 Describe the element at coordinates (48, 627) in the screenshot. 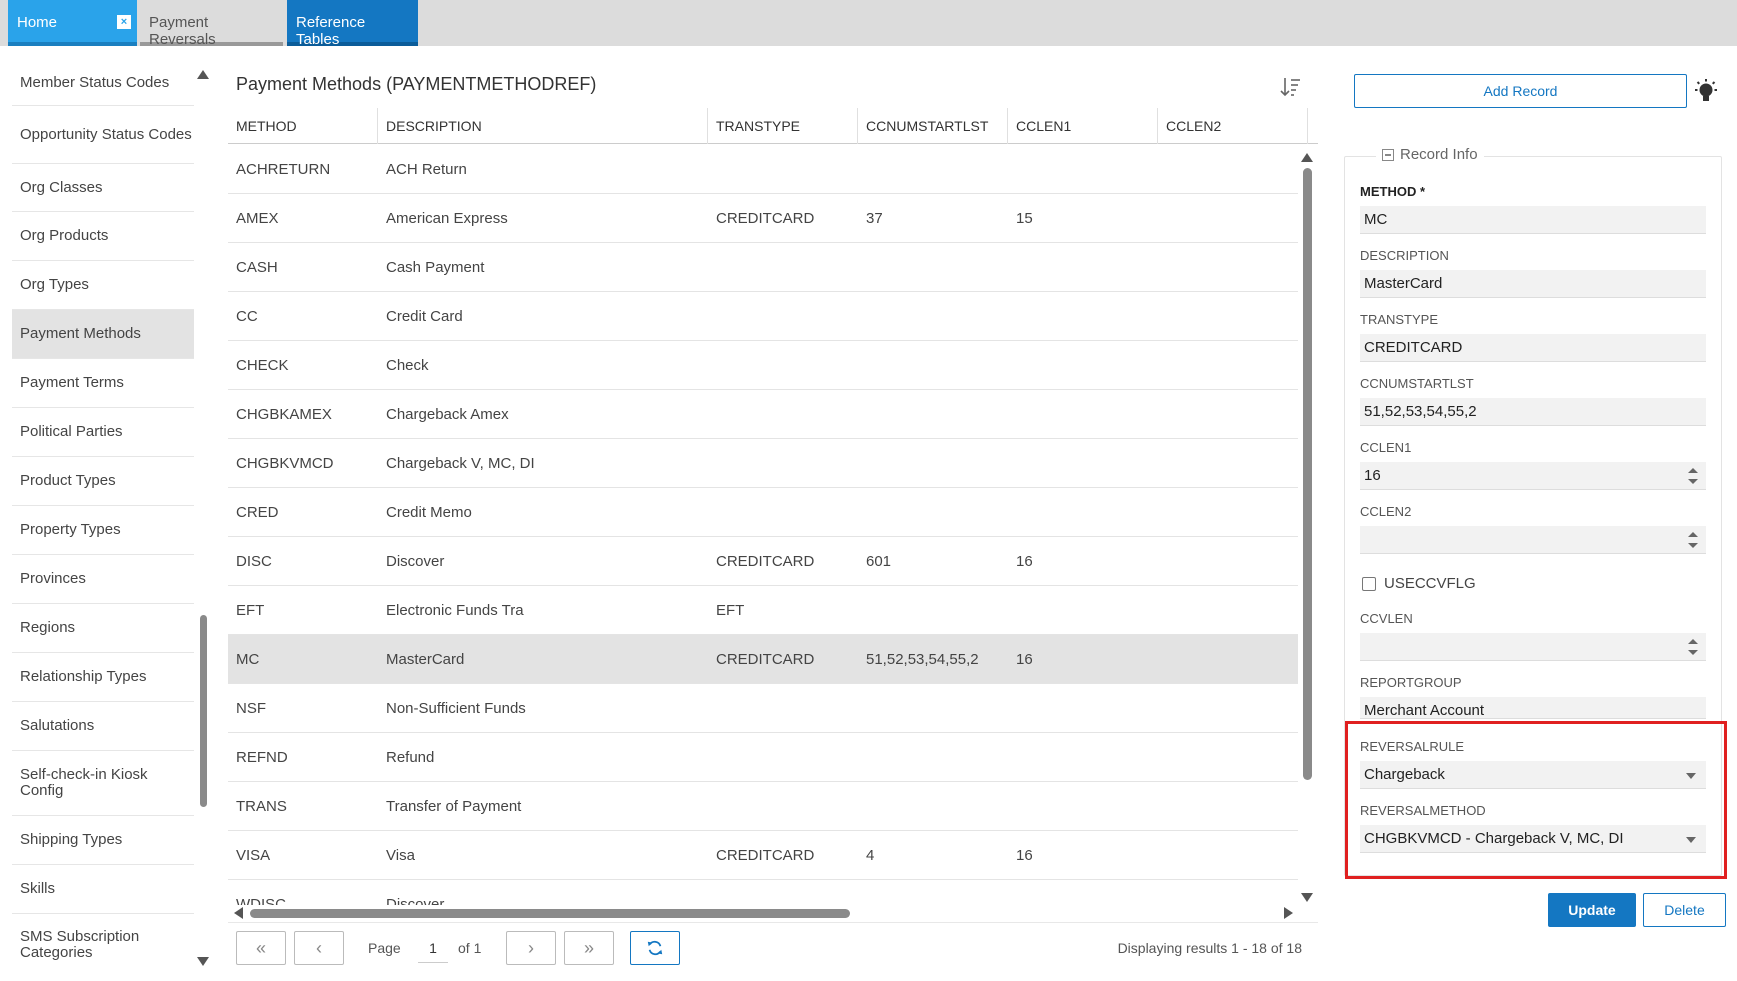

I see `sidebar-item-label: Regions` at that location.